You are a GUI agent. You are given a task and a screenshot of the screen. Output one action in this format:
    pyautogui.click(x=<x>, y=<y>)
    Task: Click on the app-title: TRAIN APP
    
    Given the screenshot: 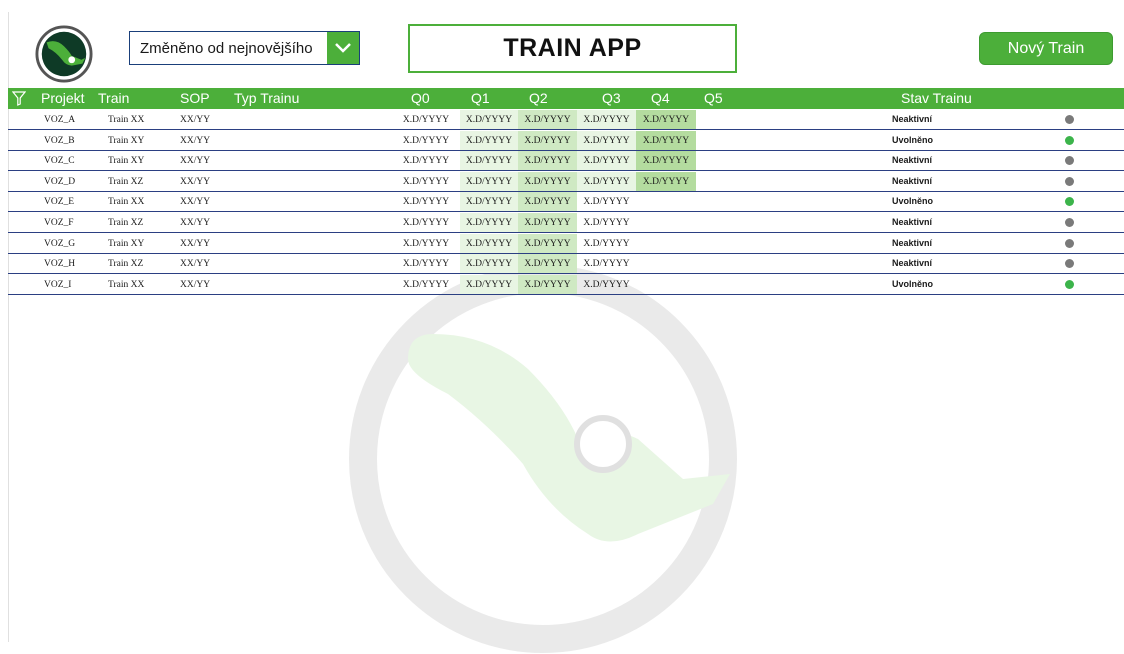 What is the action you would take?
    pyautogui.click(x=572, y=48)
    